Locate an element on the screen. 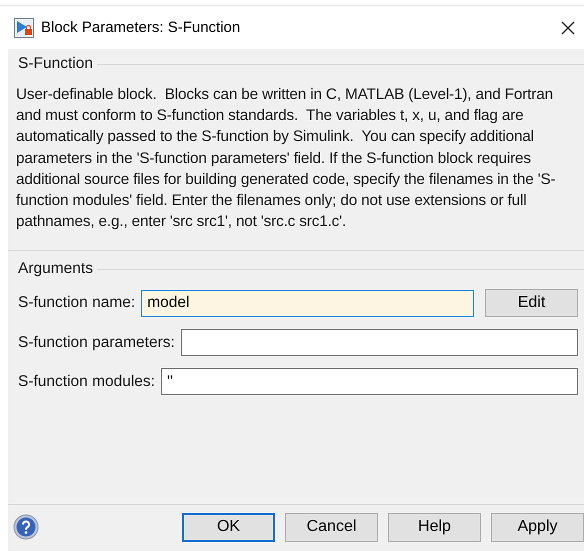 The height and width of the screenshot is (551, 584). window-title: Block Parameters: S-Function is located at coordinates (141, 27).